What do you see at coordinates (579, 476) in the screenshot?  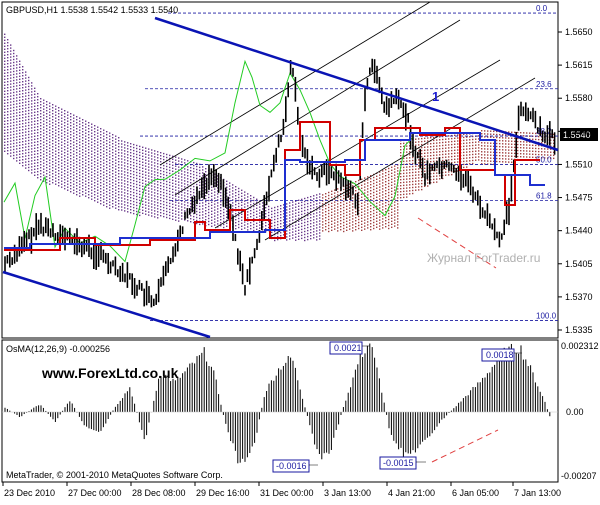 I see `osma-y-tick-bottom: -0.00207` at bounding box center [579, 476].